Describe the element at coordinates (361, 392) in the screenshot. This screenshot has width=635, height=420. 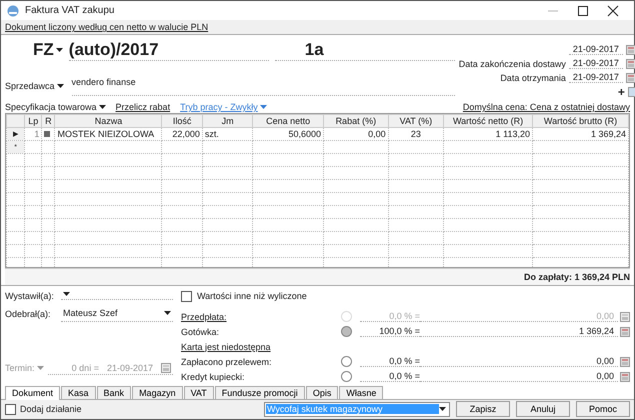
I see `tab: Własne` at that location.